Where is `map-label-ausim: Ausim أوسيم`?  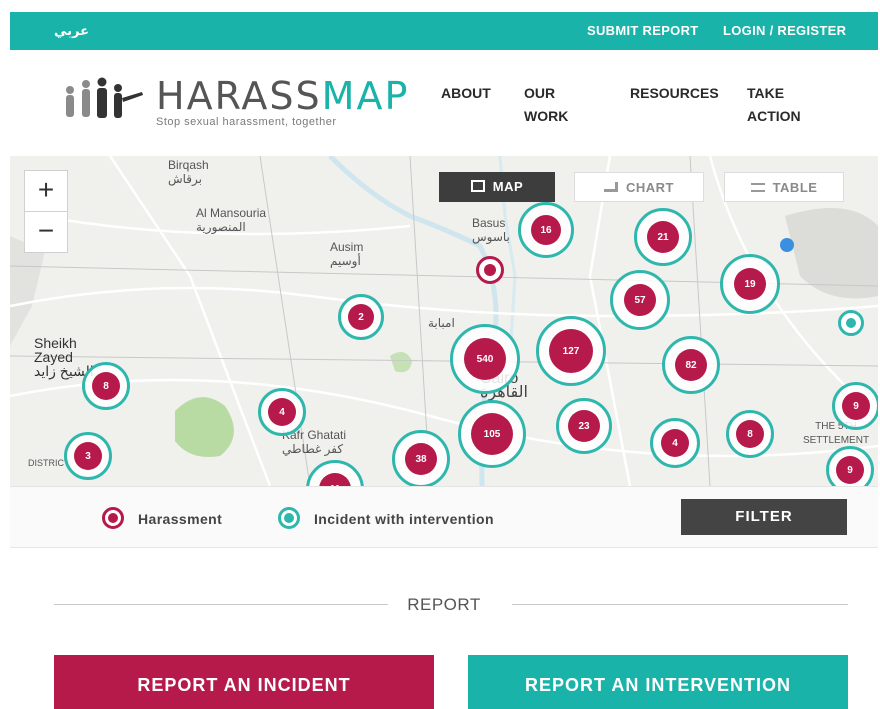 map-label-ausim: Ausim أوسيم is located at coordinates (347, 254).